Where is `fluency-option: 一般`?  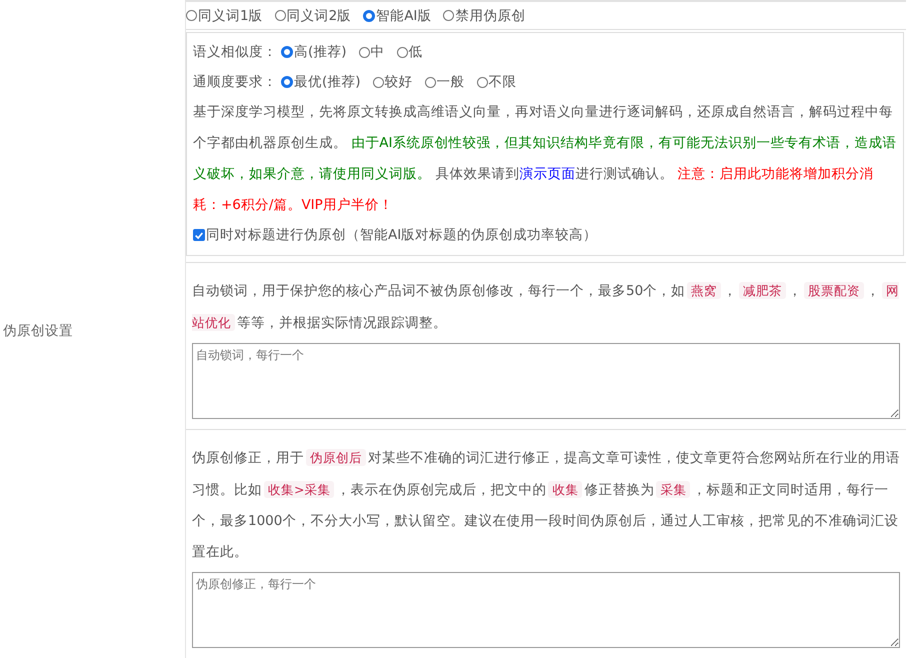 fluency-option: 一般 is located at coordinates (444, 82).